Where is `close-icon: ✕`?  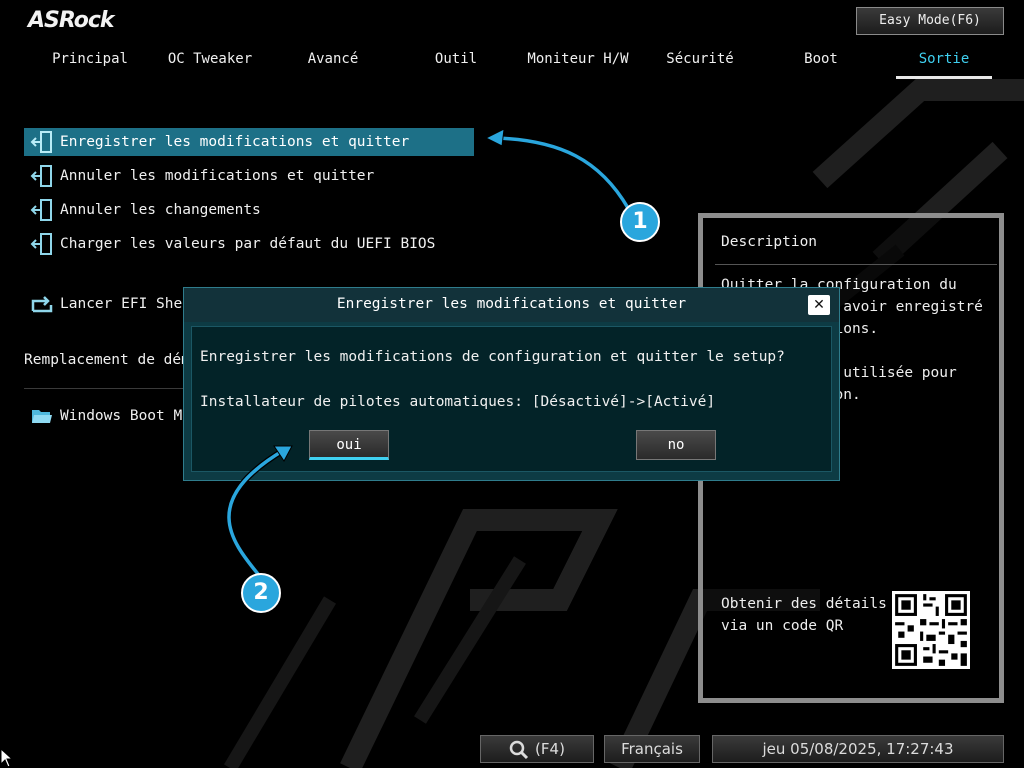
close-icon: ✕ is located at coordinates (819, 305).